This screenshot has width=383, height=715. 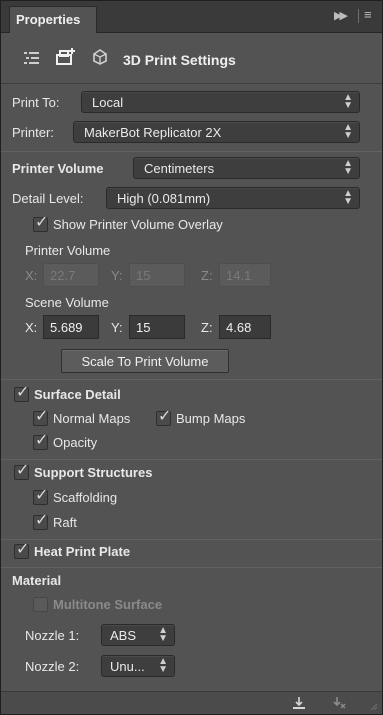 What do you see at coordinates (117, 275) in the screenshot?
I see `pv-y-label: Y:` at bounding box center [117, 275].